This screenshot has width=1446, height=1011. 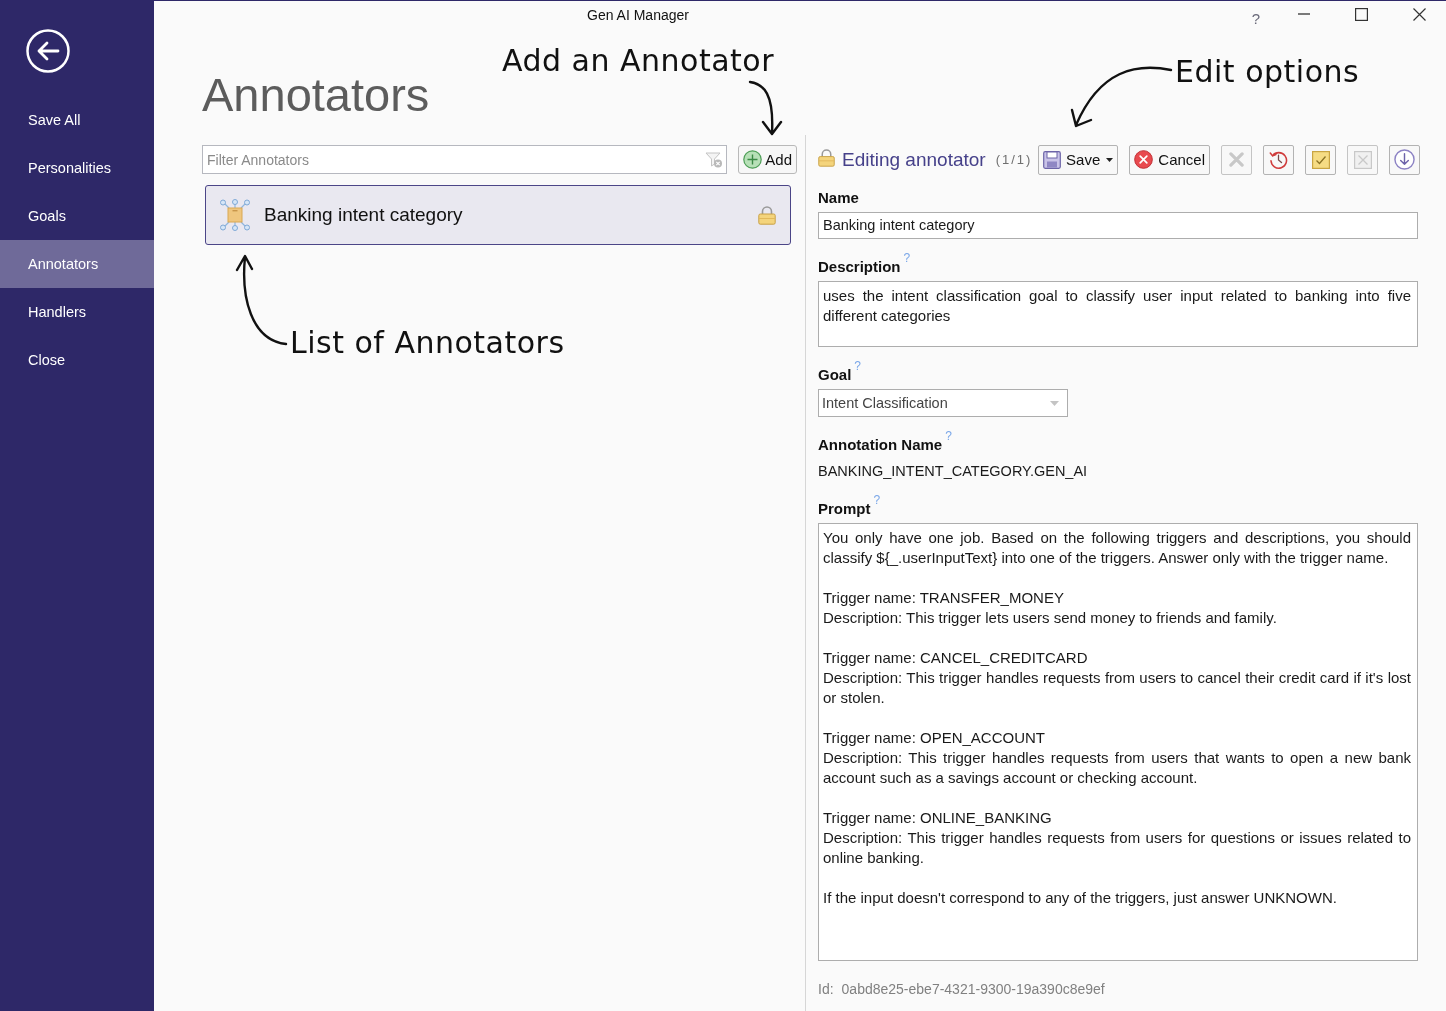 What do you see at coordinates (1419, 14) in the screenshot?
I see `close-icon` at bounding box center [1419, 14].